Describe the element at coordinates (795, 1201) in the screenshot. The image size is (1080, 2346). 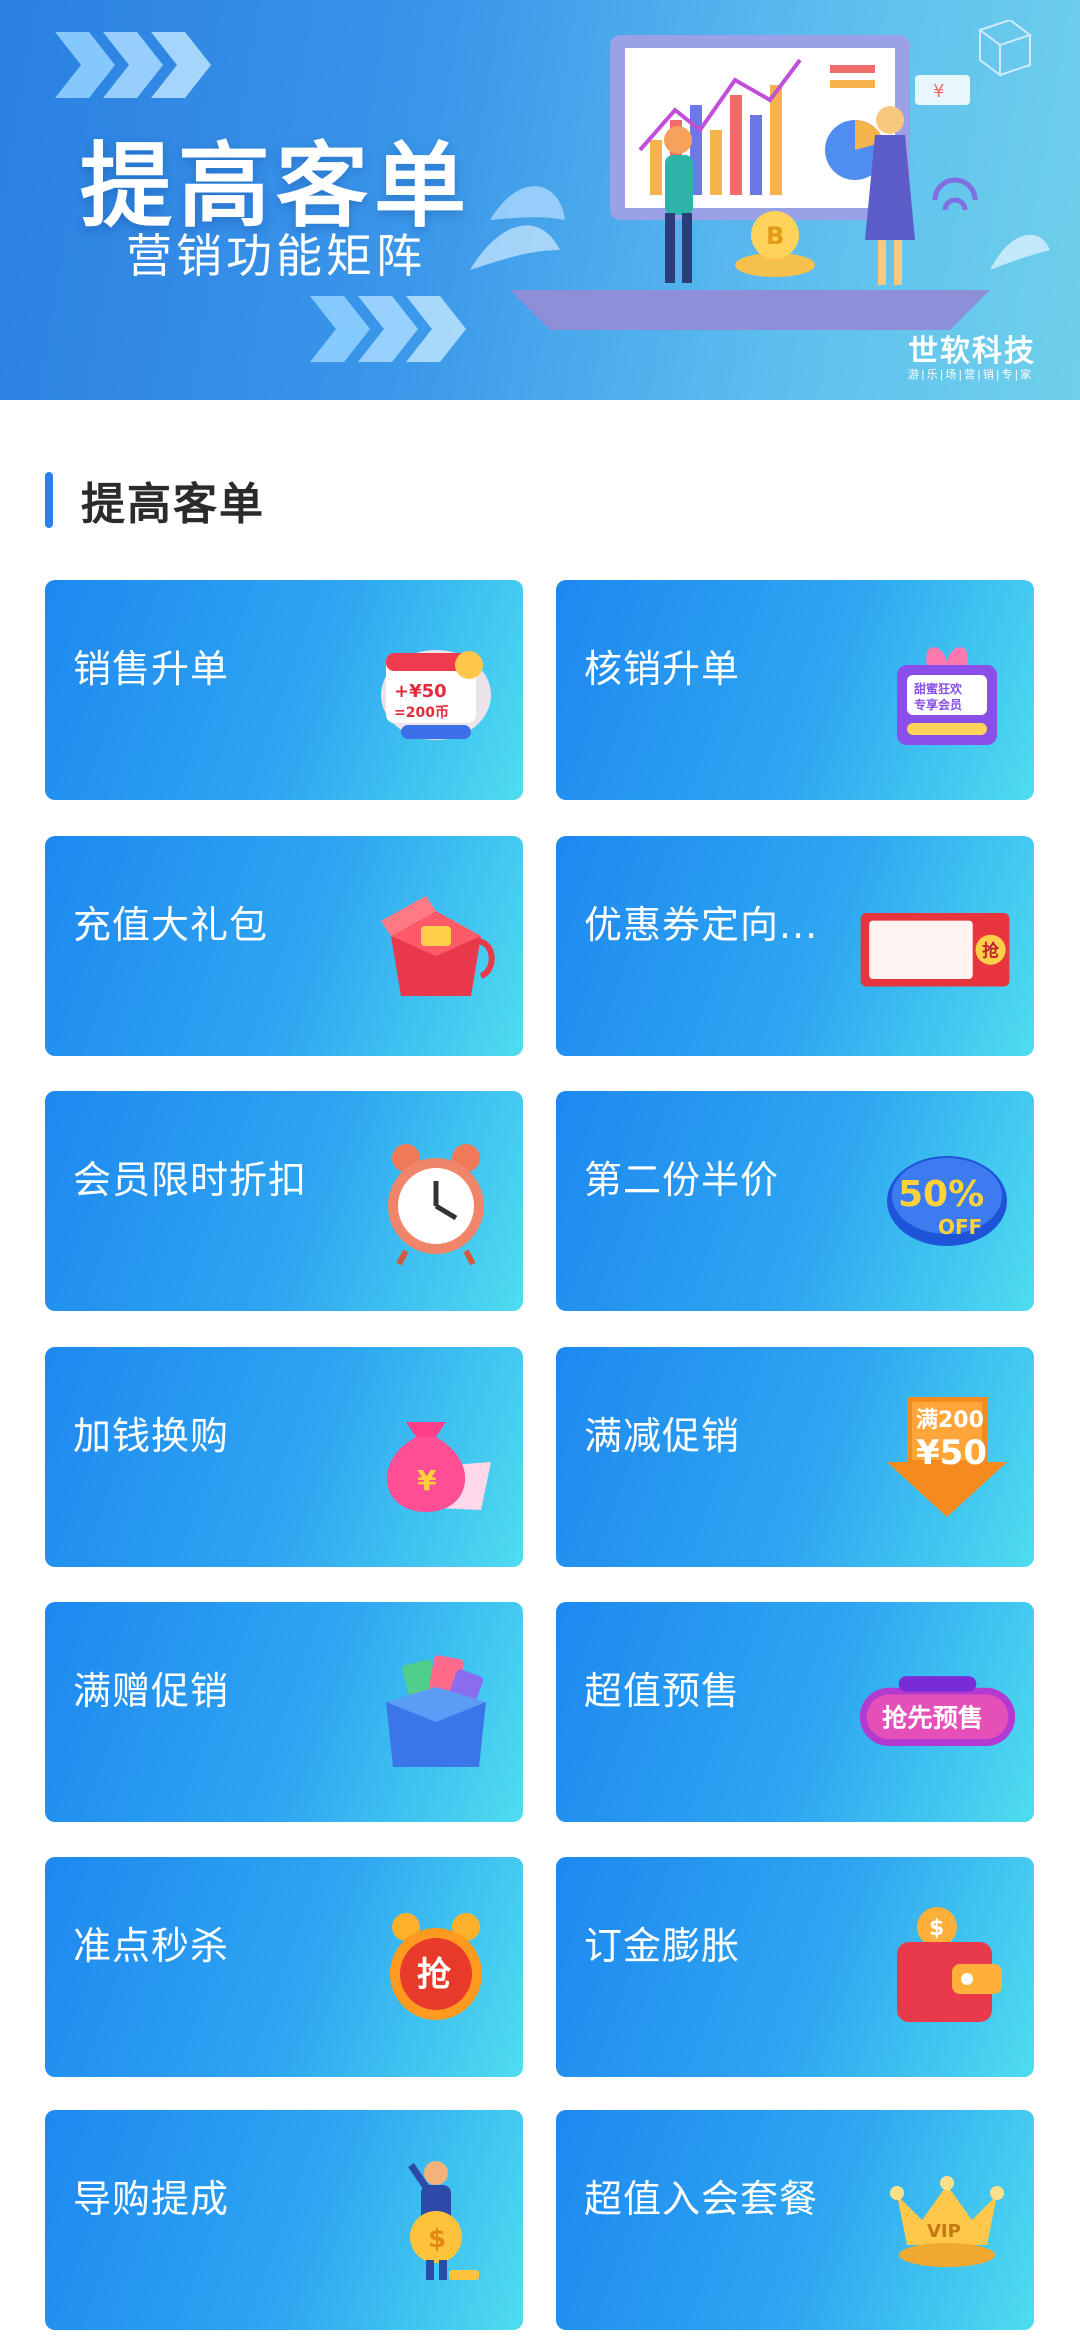
I see `feature-card-second-half-price: 第二份半价 50% OFF` at that location.